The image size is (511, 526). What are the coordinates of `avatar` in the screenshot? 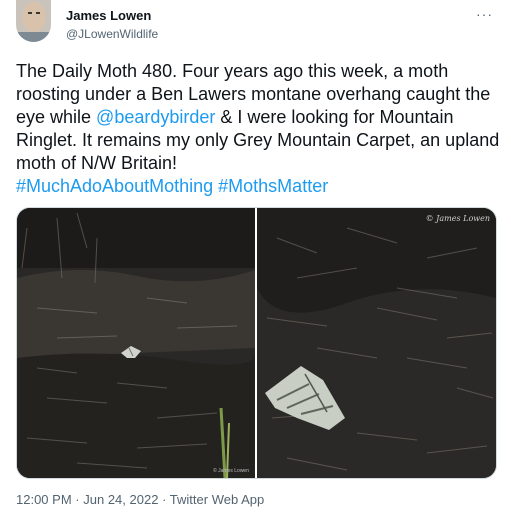 It's located at (33, 21).